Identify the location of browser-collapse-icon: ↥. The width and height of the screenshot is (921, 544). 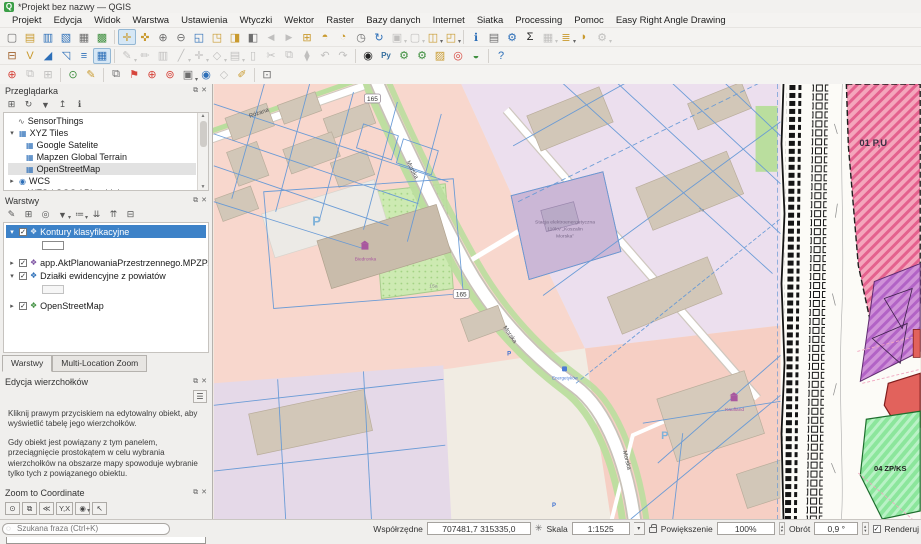
(62, 104).